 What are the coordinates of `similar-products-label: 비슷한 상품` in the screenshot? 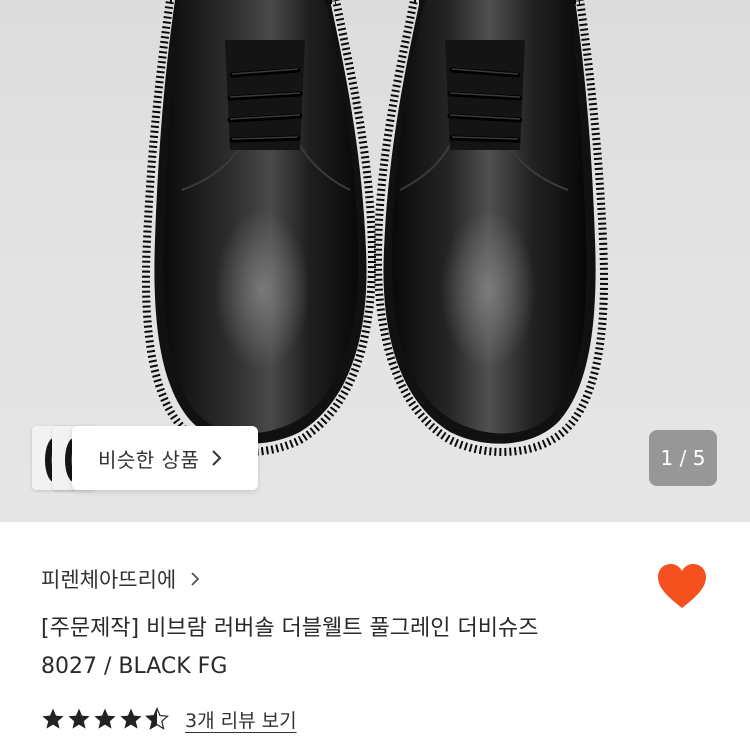 It's located at (149, 459).